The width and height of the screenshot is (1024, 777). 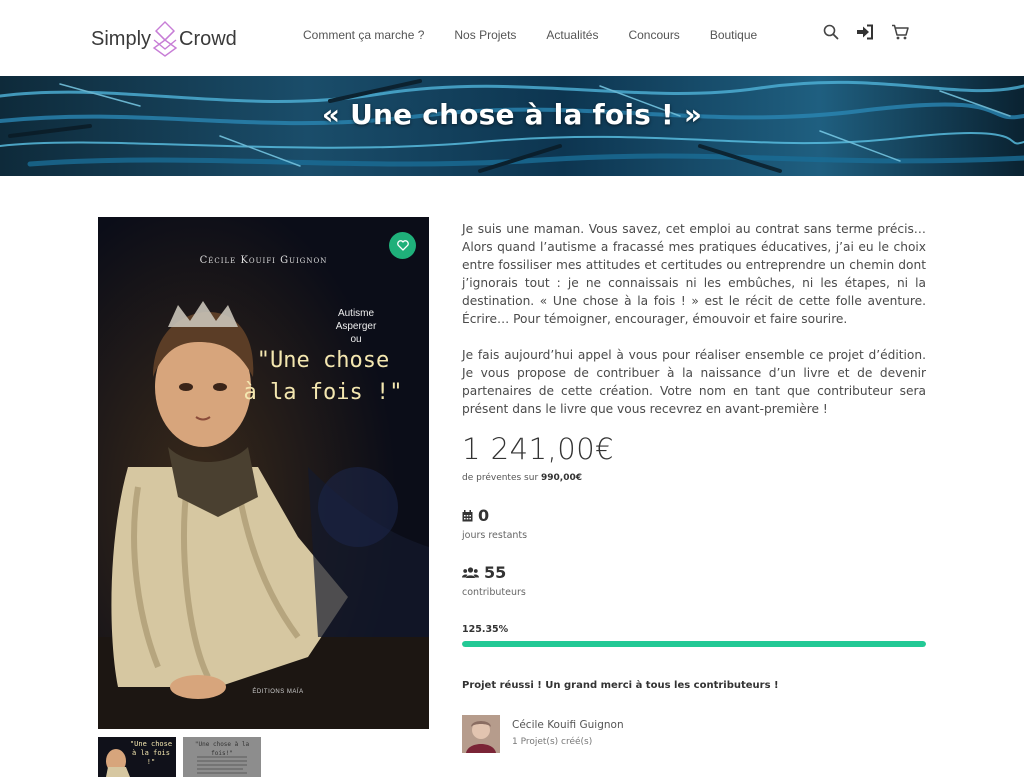 I want to click on thumbnail-back: "Une chose à la fois!", so click(x=222, y=757).